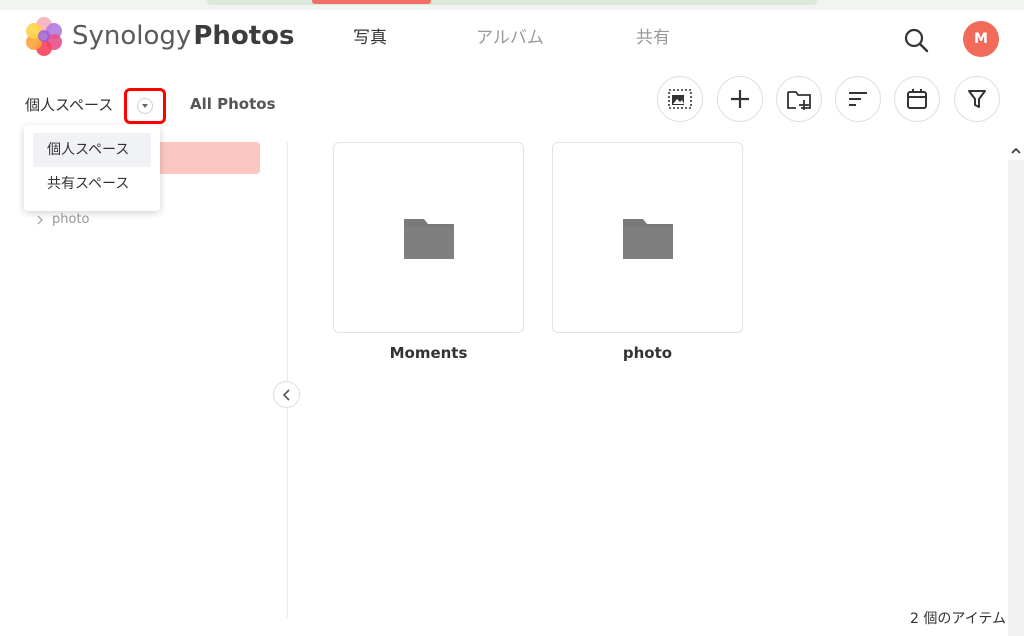 The image size is (1024, 636). I want to click on tab-shared: 共有, so click(653, 38).